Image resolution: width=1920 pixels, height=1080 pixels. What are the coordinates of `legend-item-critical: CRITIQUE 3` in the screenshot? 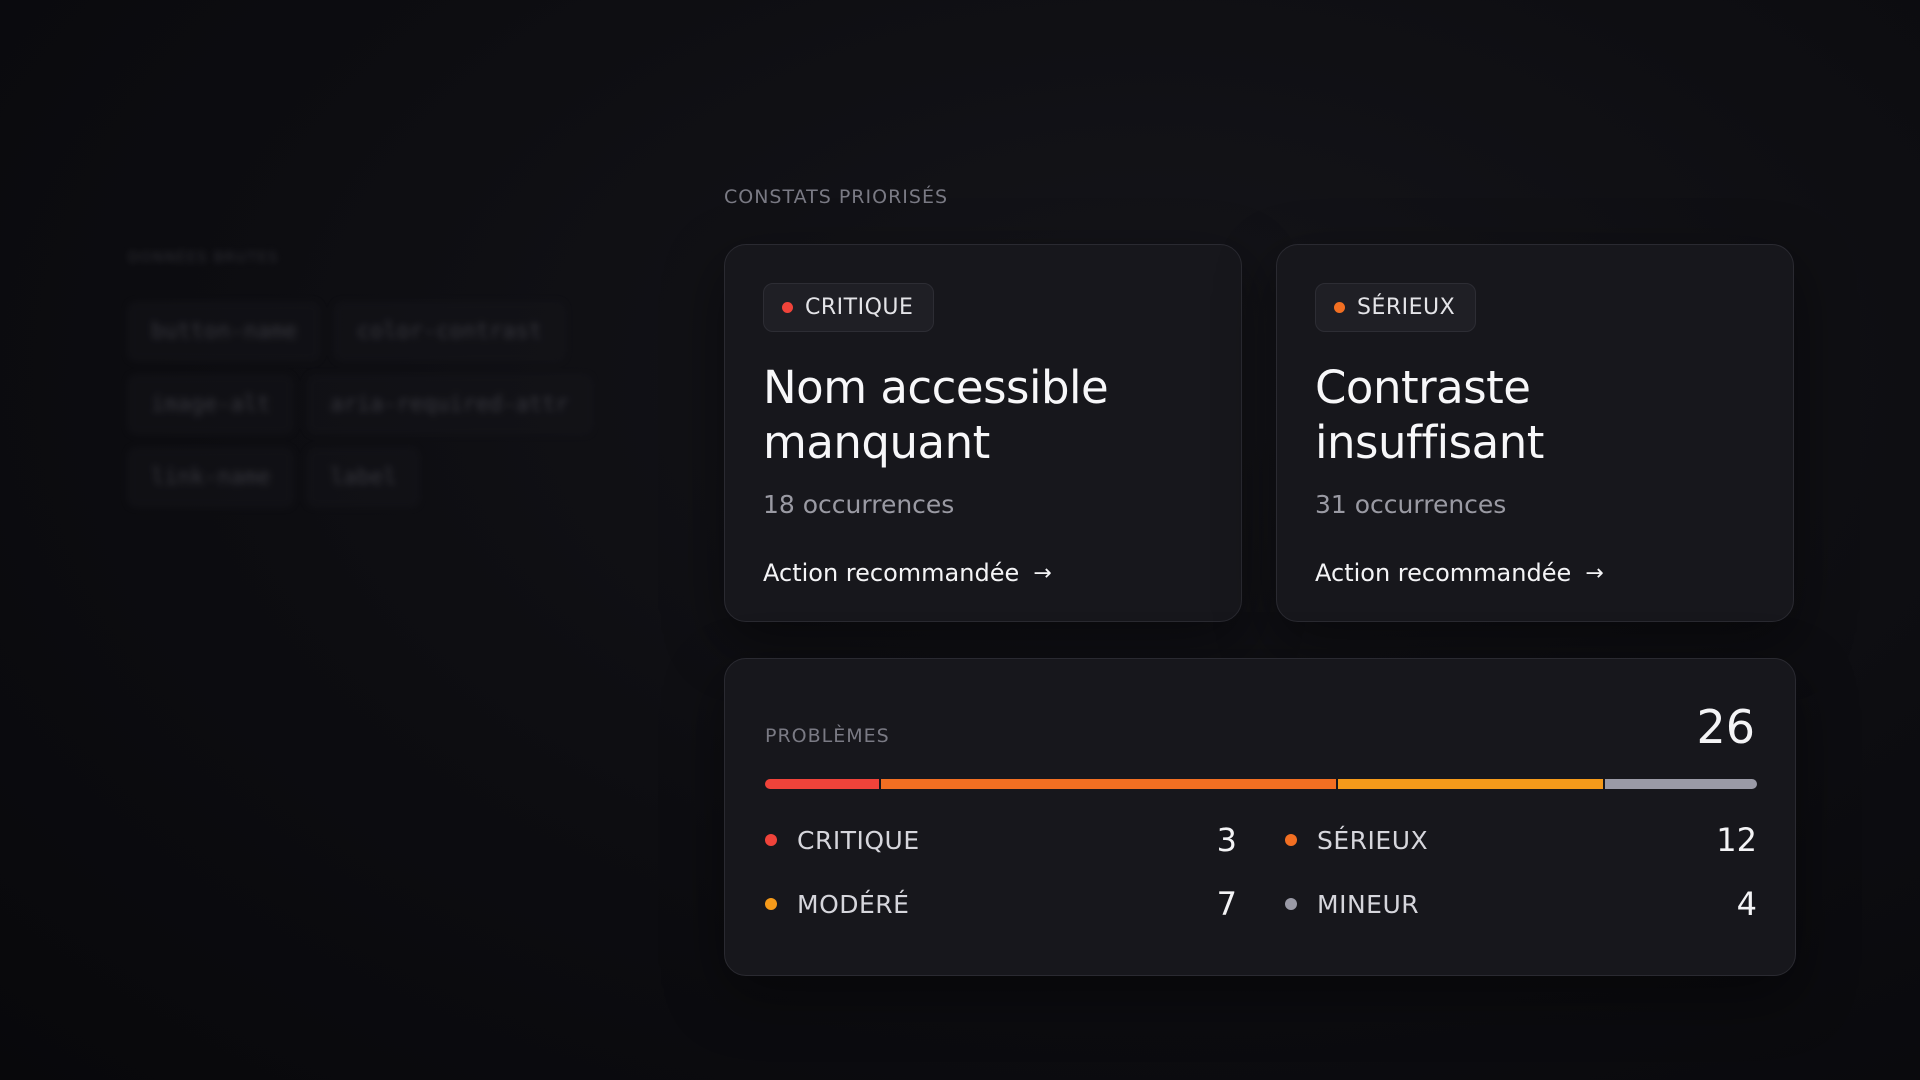 It's located at (1001, 840).